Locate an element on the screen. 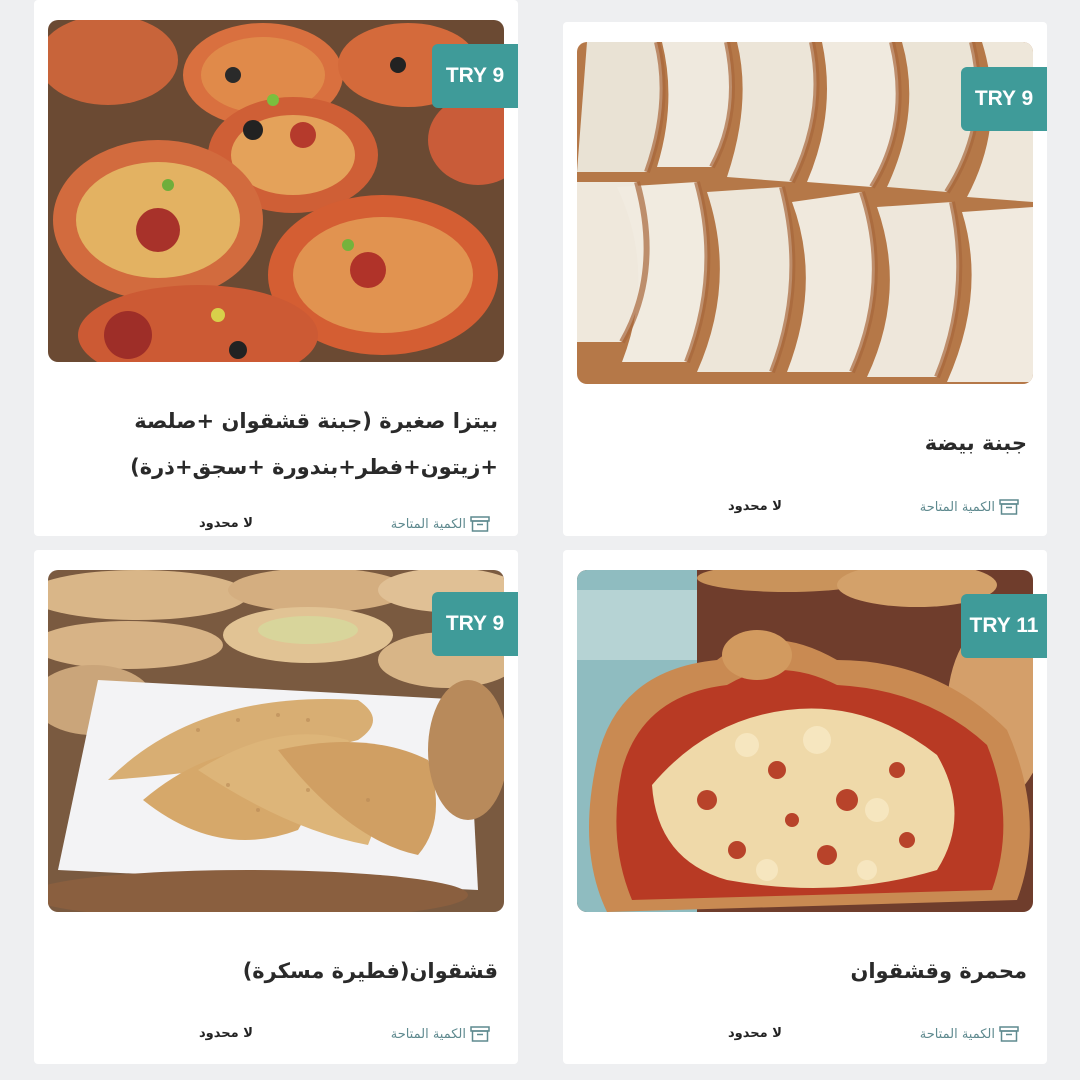 The width and height of the screenshot is (1080, 1080). product-title-line: محمرة وقشقوان is located at coordinates (938, 971).